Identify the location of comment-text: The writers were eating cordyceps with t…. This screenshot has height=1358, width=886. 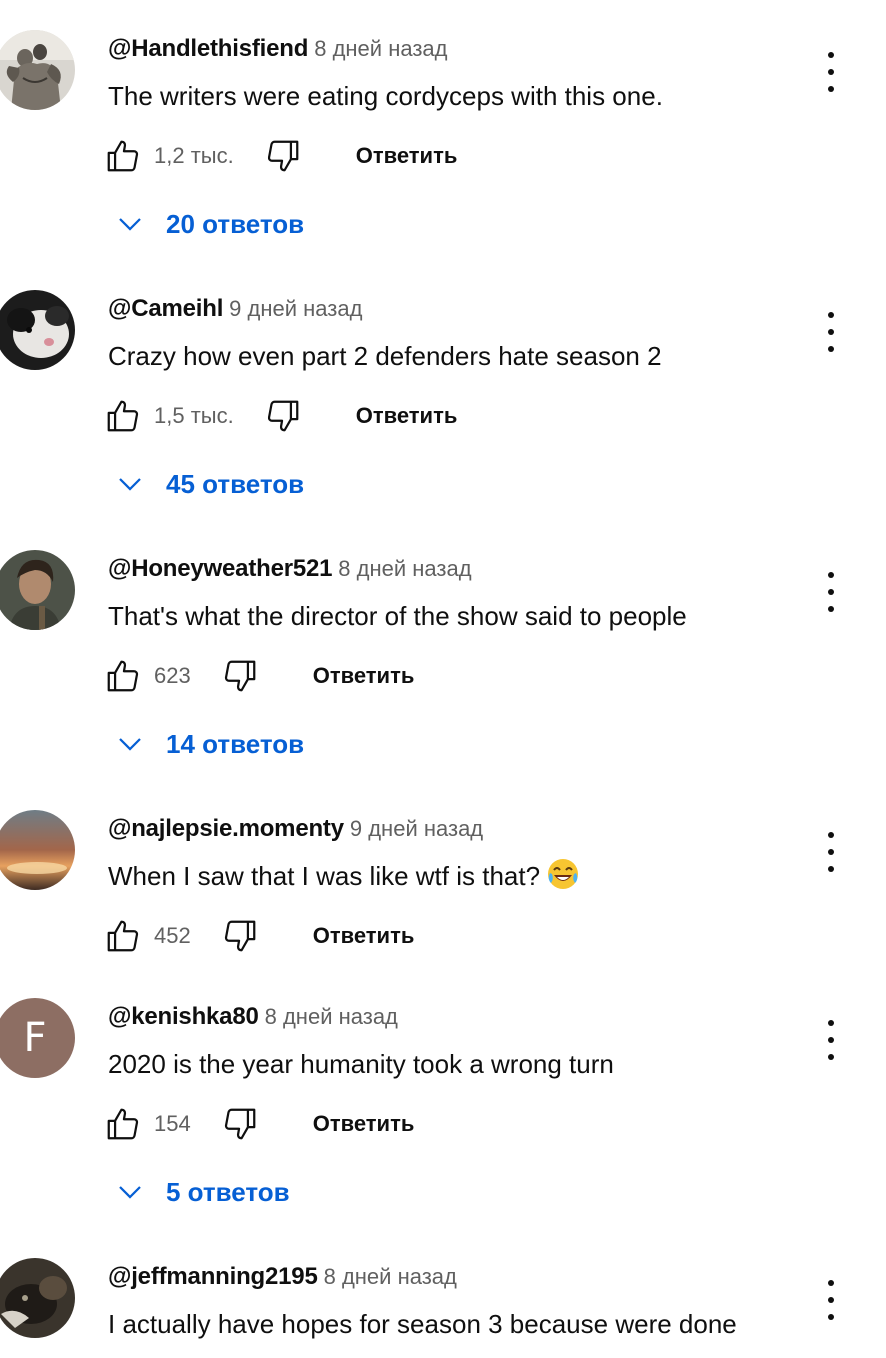
(385, 96).